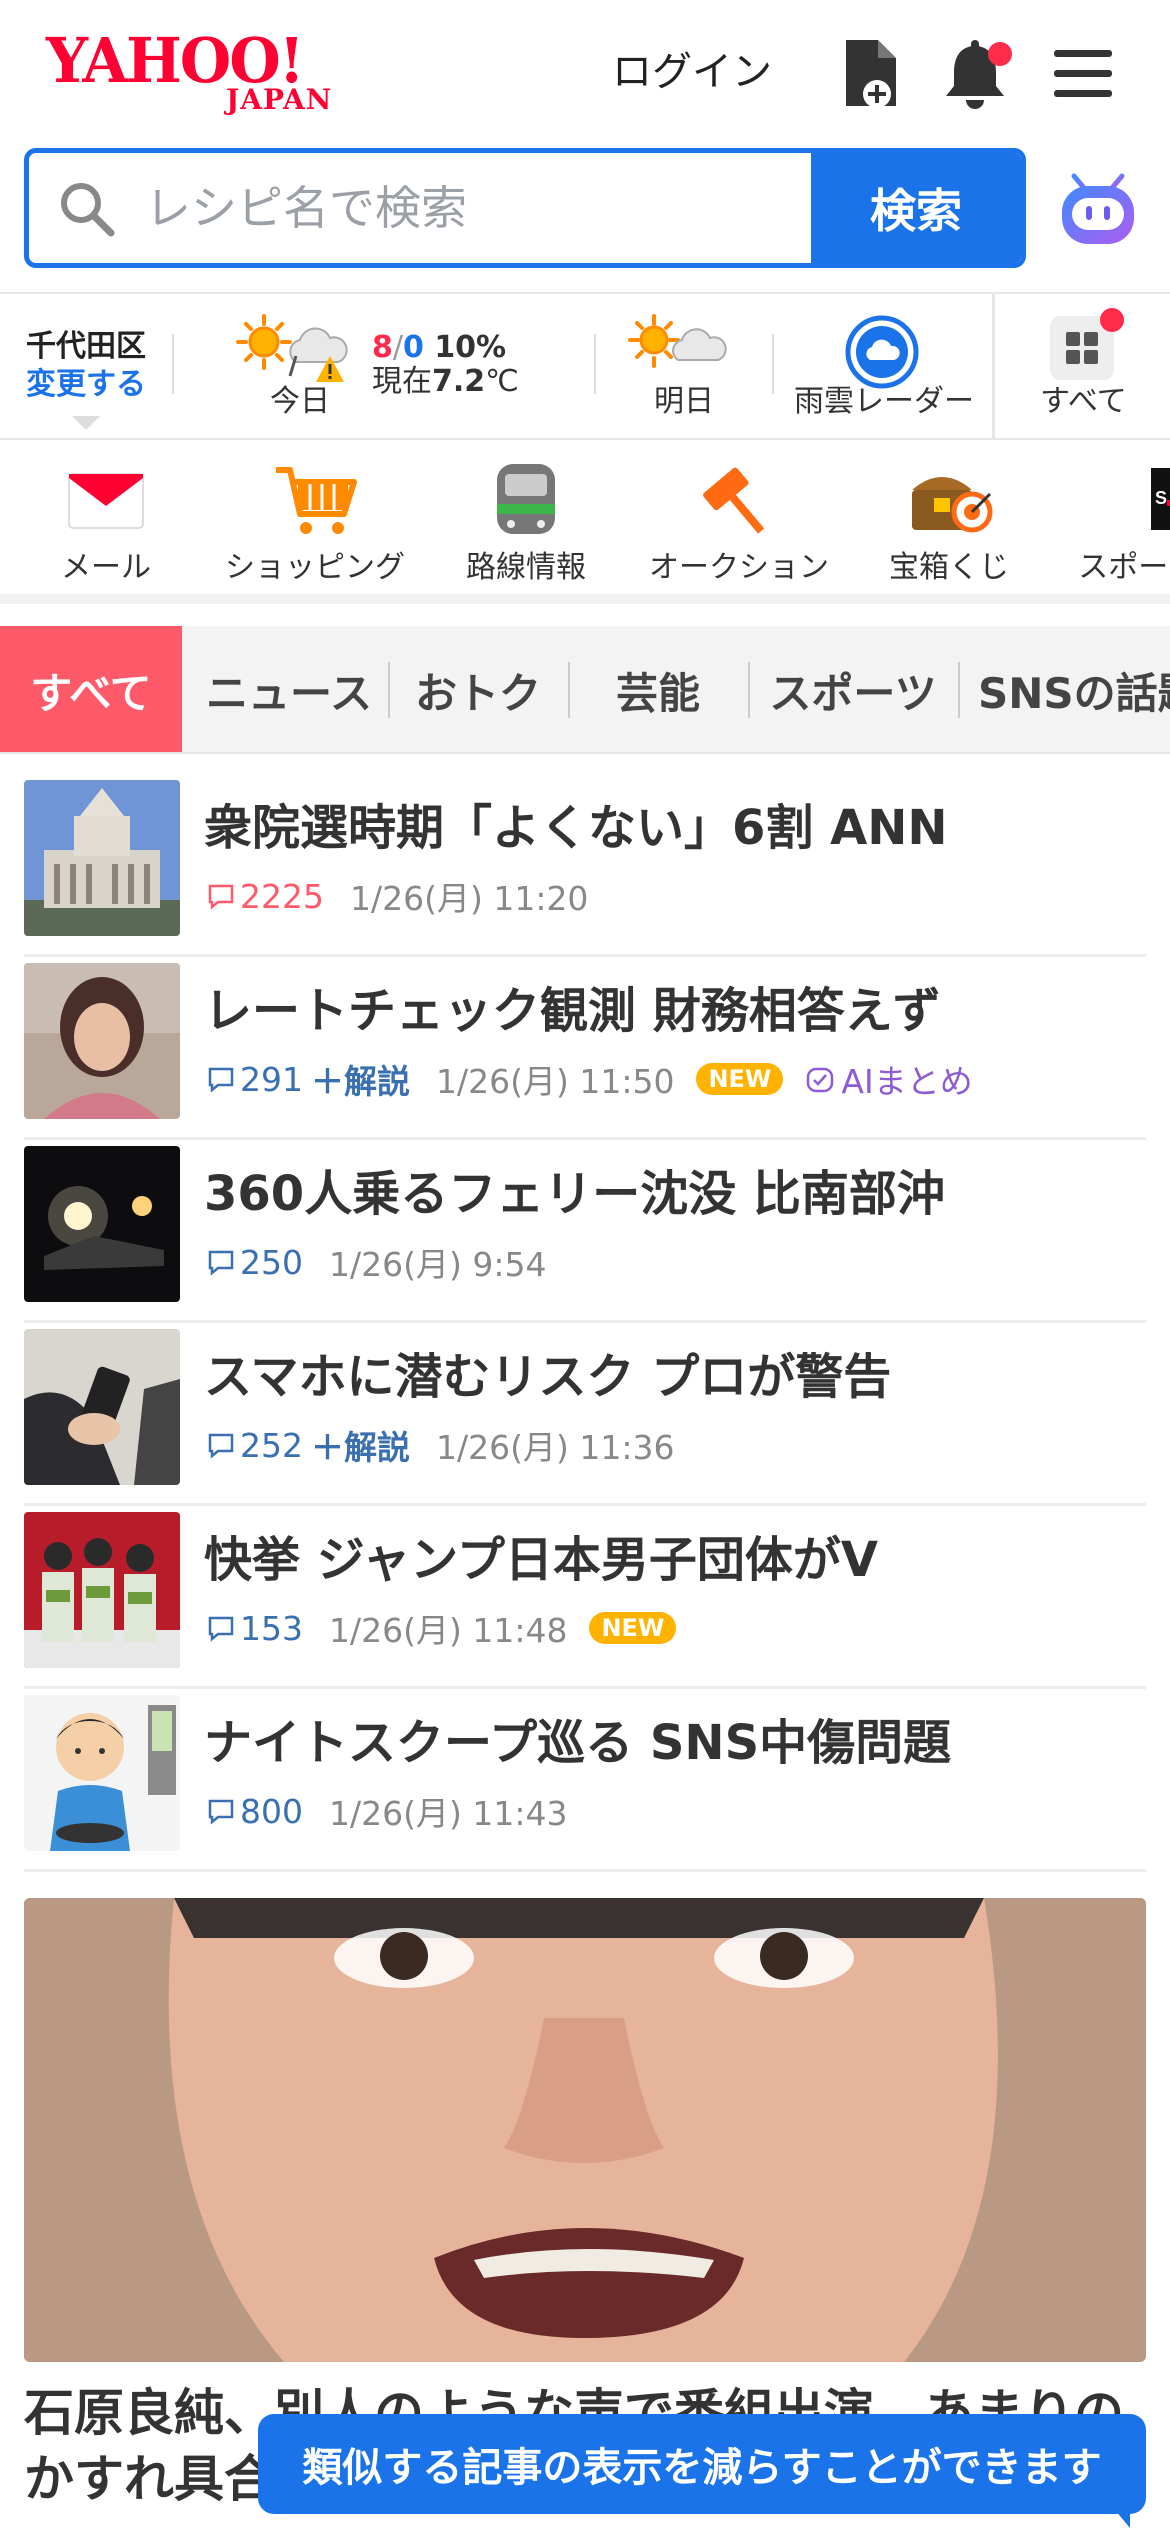  What do you see at coordinates (871, 74) in the screenshot?
I see `file-plus-icon` at bounding box center [871, 74].